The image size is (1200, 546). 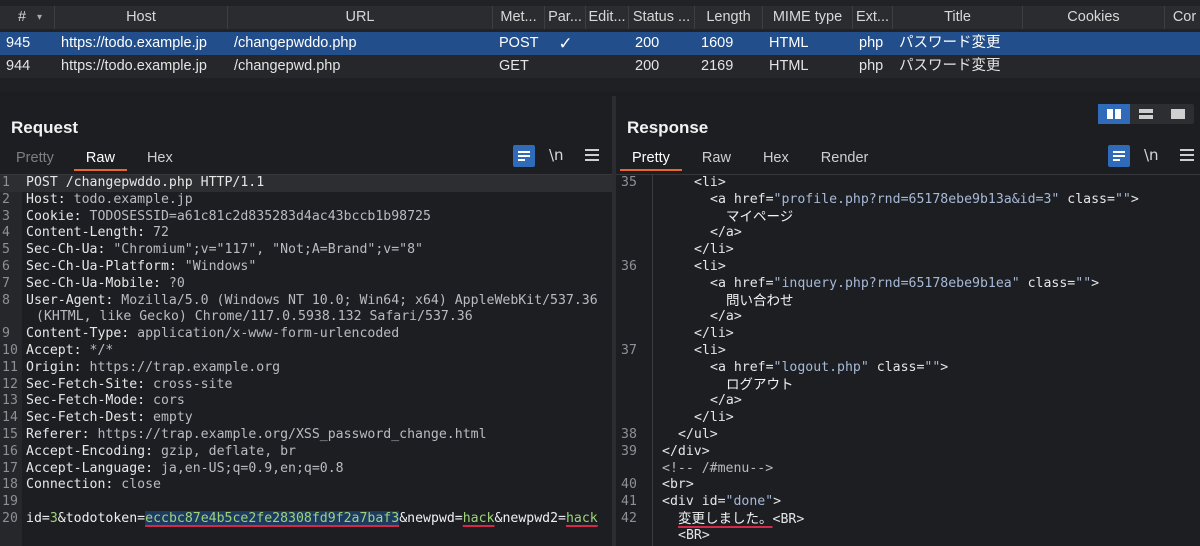 What do you see at coordinates (360, 17) in the screenshot?
I see `column-header-url: URL` at bounding box center [360, 17].